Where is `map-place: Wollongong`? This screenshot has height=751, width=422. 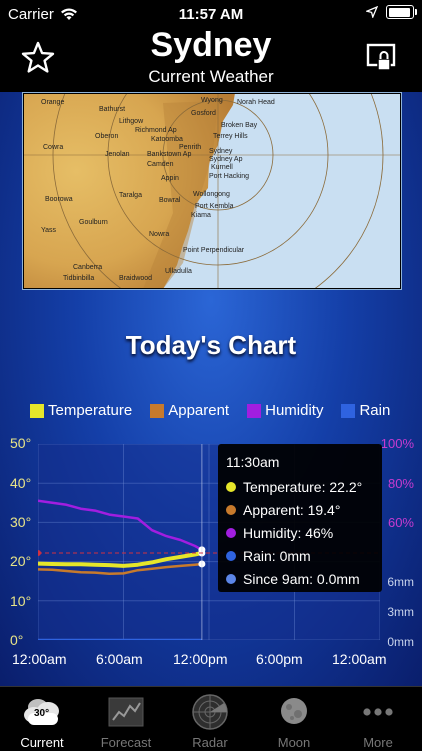 map-place: Wollongong is located at coordinates (211, 194).